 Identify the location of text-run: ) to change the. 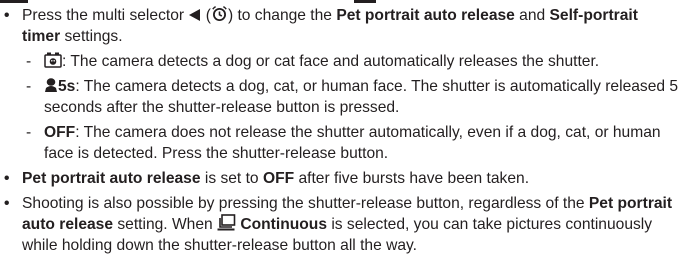
(282, 15).